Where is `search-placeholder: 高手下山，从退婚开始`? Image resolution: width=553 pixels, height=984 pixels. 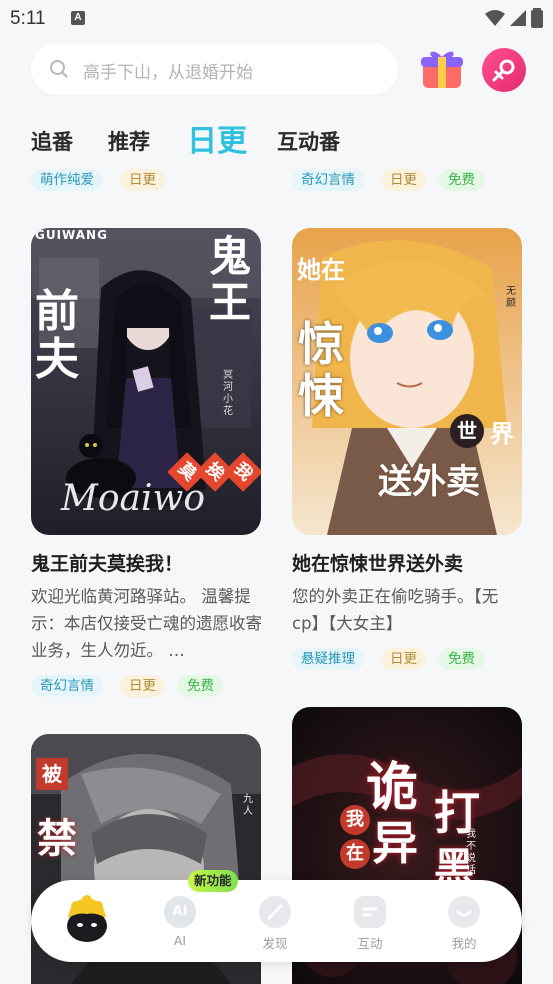 search-placeholder: 高手下山，从退婚开始 is located at coordinates (168, 73).